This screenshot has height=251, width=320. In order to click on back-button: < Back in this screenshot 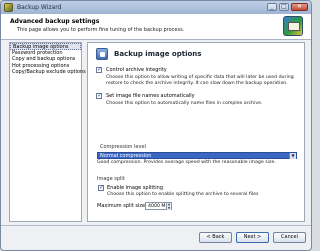, I will do `click(215, 237)`.